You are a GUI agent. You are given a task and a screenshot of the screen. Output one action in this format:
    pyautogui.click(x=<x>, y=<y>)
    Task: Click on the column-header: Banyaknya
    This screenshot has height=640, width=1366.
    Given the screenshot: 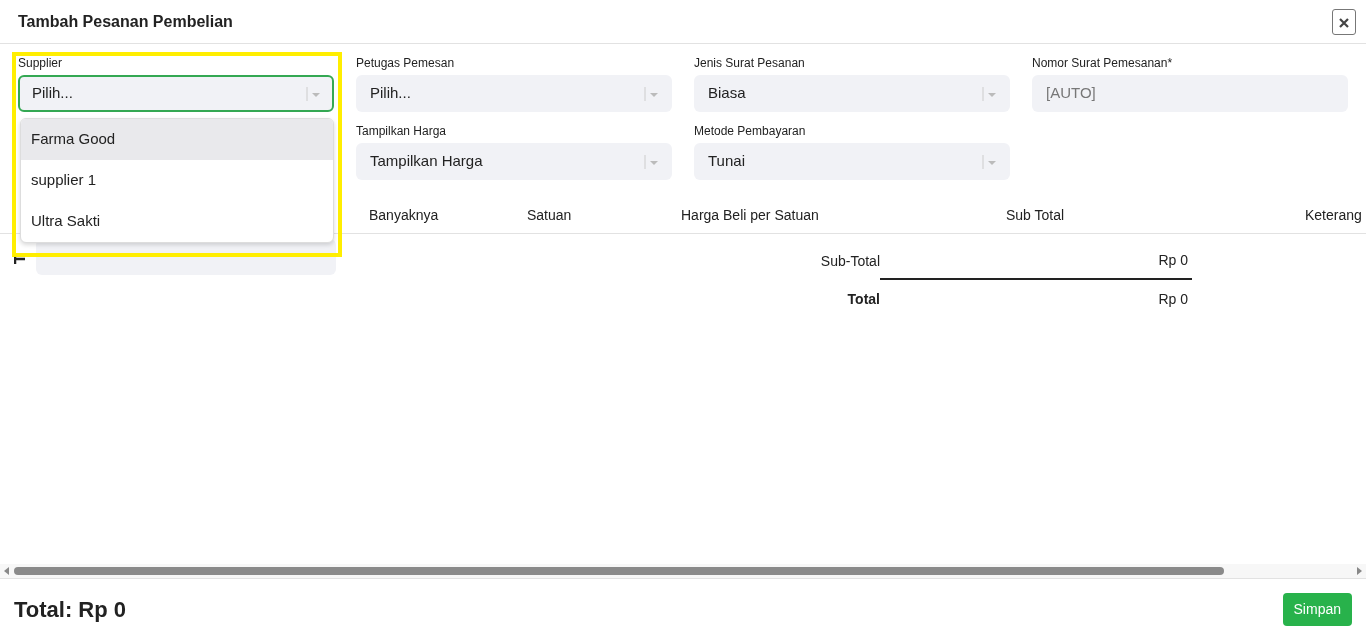 What is the action you would take?
    pyautogui.click(x=404, y=215)
    